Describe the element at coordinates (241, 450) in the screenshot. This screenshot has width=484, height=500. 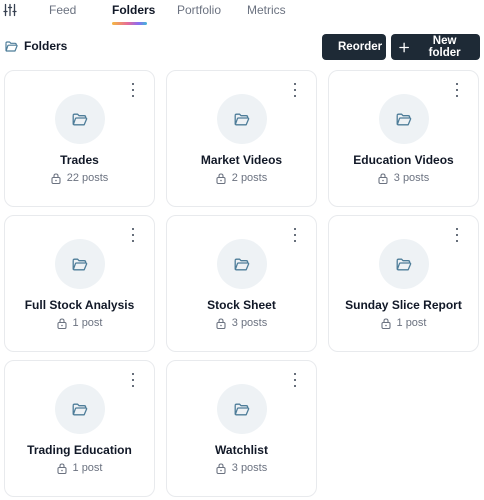
I see `folder-name: Watchlist` at that location.